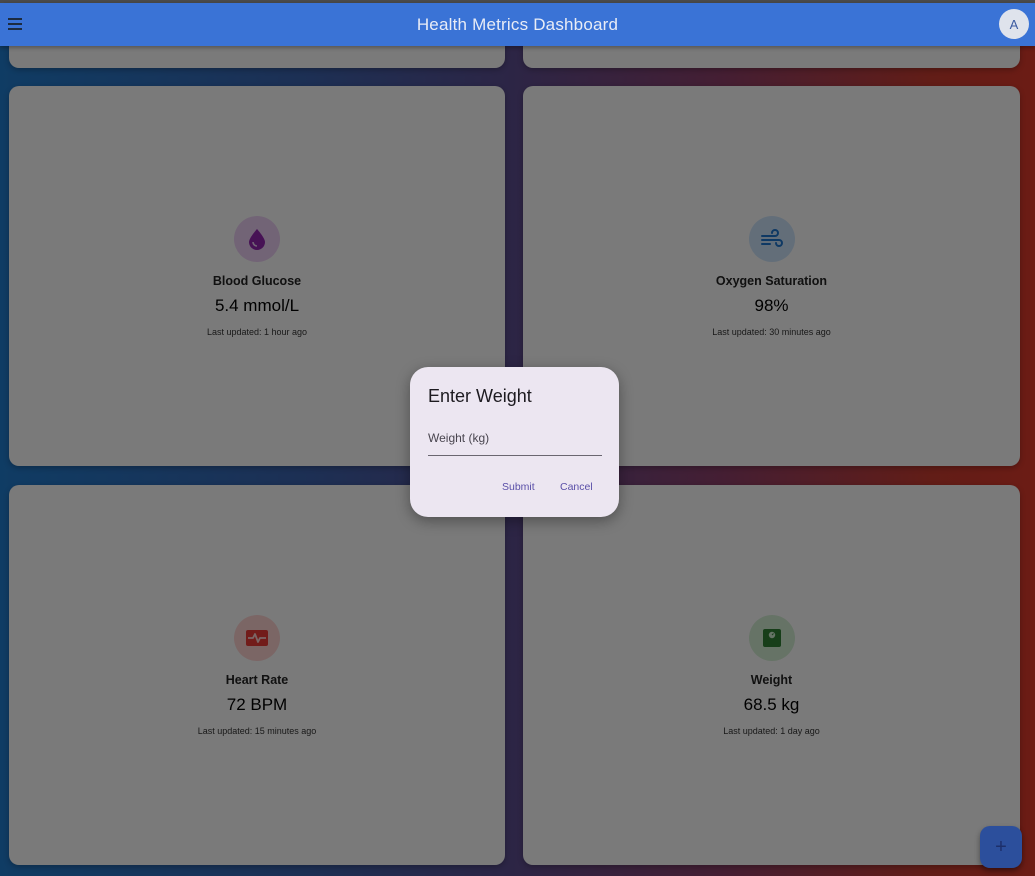 Image resolution: width=1035 pixels, height=876 pixels. I want to click on menu-icon, so click(15, 24).